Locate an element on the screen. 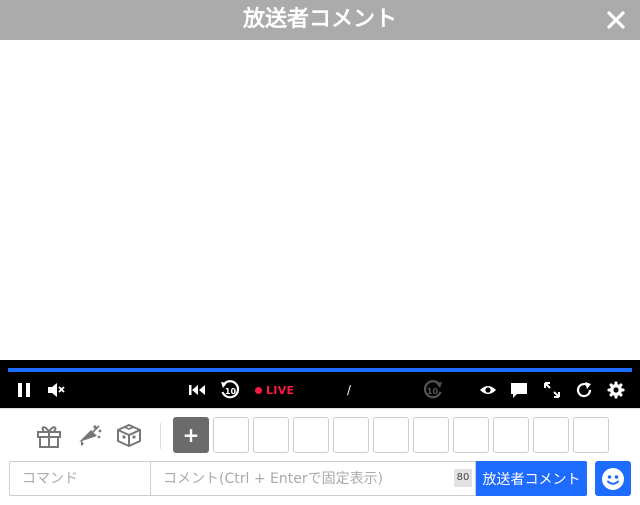 The image size is (640, 505). title-bar: 放送者コメント is located at coordinates (320, 20).